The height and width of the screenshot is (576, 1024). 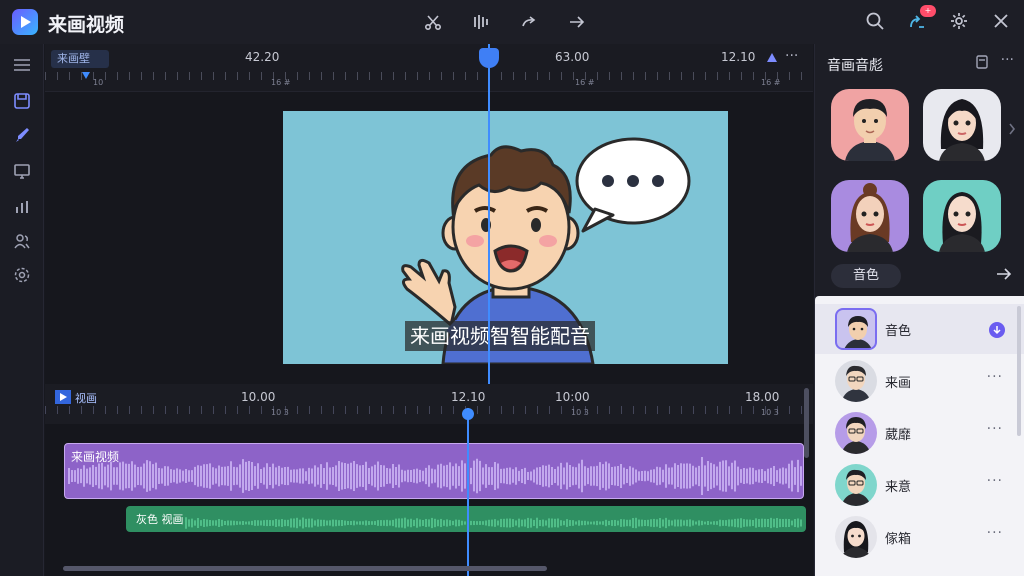 What do you see at coordinates (429, 410) in the screenshot?
I see `timeline-ticks` at bounding box center [429, 410].